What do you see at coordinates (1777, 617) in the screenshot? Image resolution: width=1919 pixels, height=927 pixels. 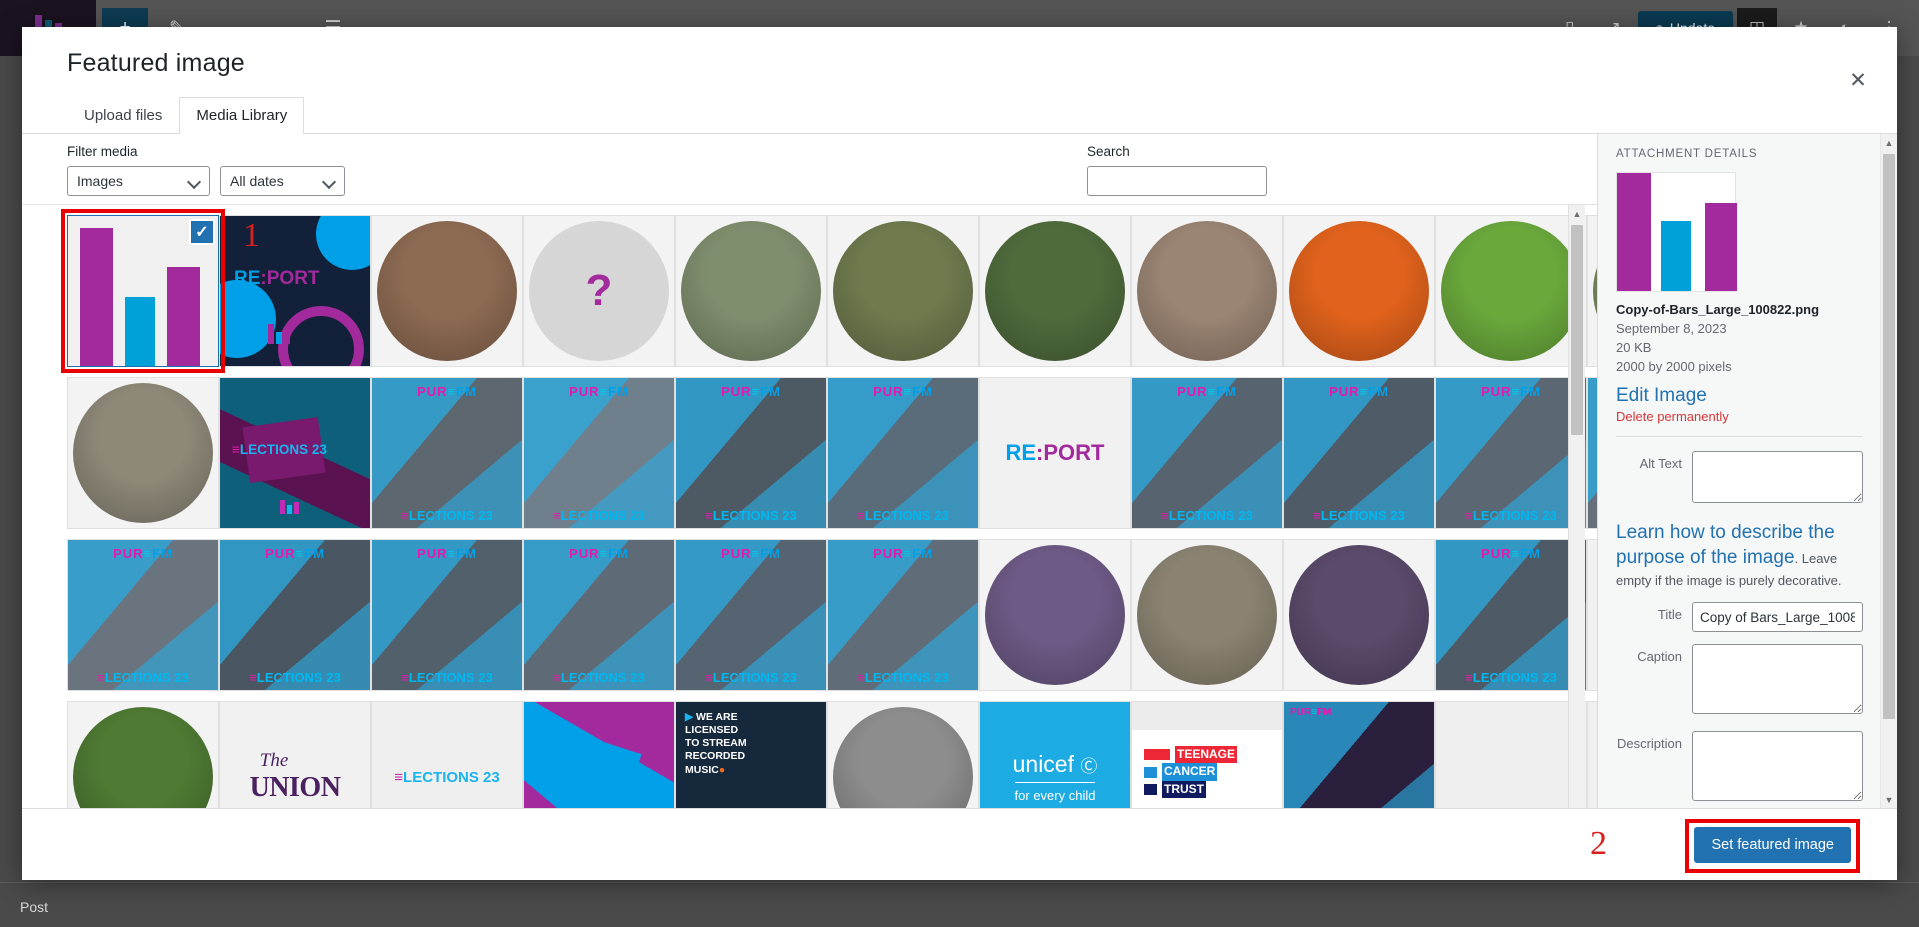 I see `title-field` at bounding box center [1777, 617].